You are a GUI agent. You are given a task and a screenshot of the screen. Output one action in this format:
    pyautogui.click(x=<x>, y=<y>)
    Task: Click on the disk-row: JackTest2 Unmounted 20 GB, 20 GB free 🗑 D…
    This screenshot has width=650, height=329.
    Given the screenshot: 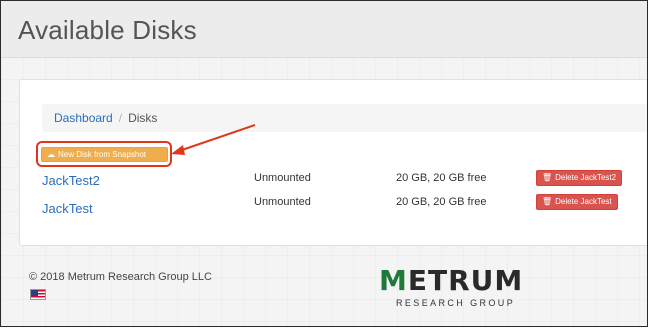 What is the action you would take?
    pyautogui.click(x=333, y=181)
    